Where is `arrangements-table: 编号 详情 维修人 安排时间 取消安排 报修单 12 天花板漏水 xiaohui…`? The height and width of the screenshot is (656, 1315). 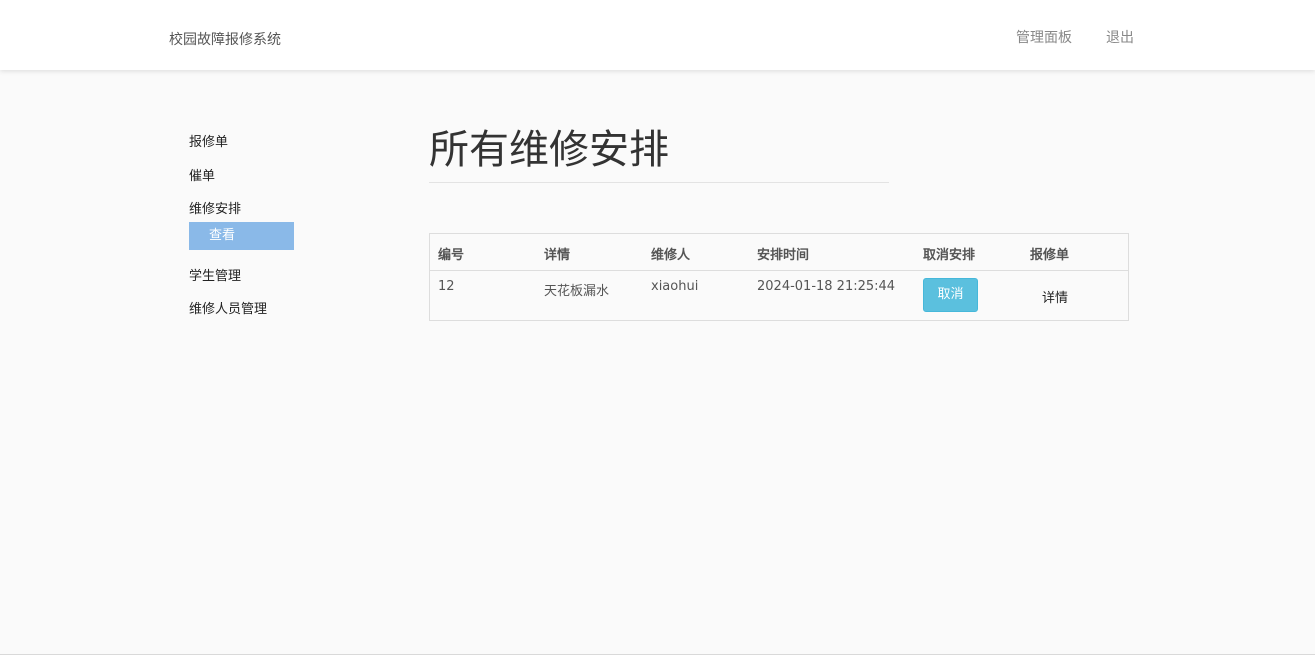 arrangements-table: 编号 详情 维修人 安排时间 取消安排 报修单 12 天花板漏水 xiaohui… is located at coordinates (779, 277).